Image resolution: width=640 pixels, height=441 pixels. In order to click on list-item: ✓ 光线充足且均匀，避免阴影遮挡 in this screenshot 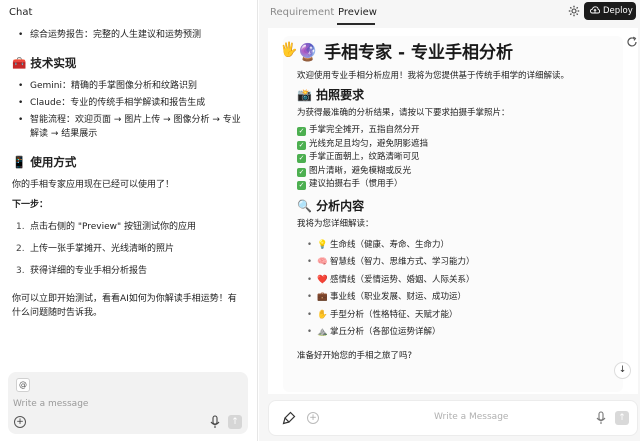, I will do `click(363, 144)`.